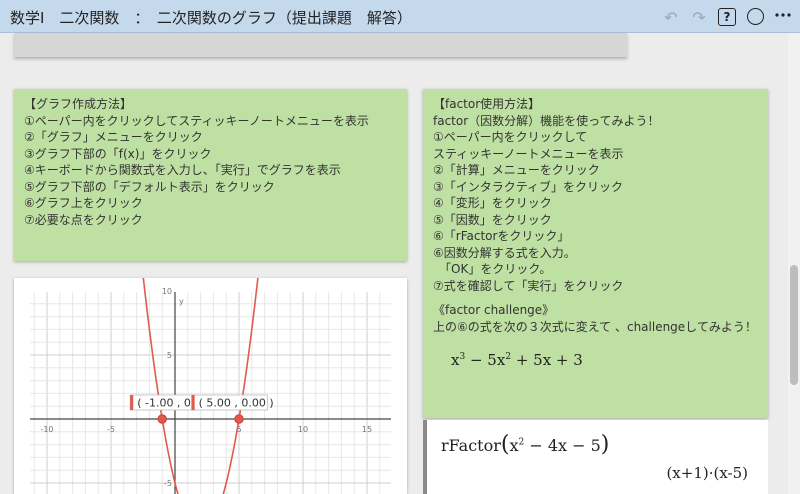 Image resolution: width=800 pixels, height=494 pixels. What do you see at coordinates (516, 170) in the screenshot?
I see `step-line: ②「計算」メニューをクリック` at bounding box center [516, 170].